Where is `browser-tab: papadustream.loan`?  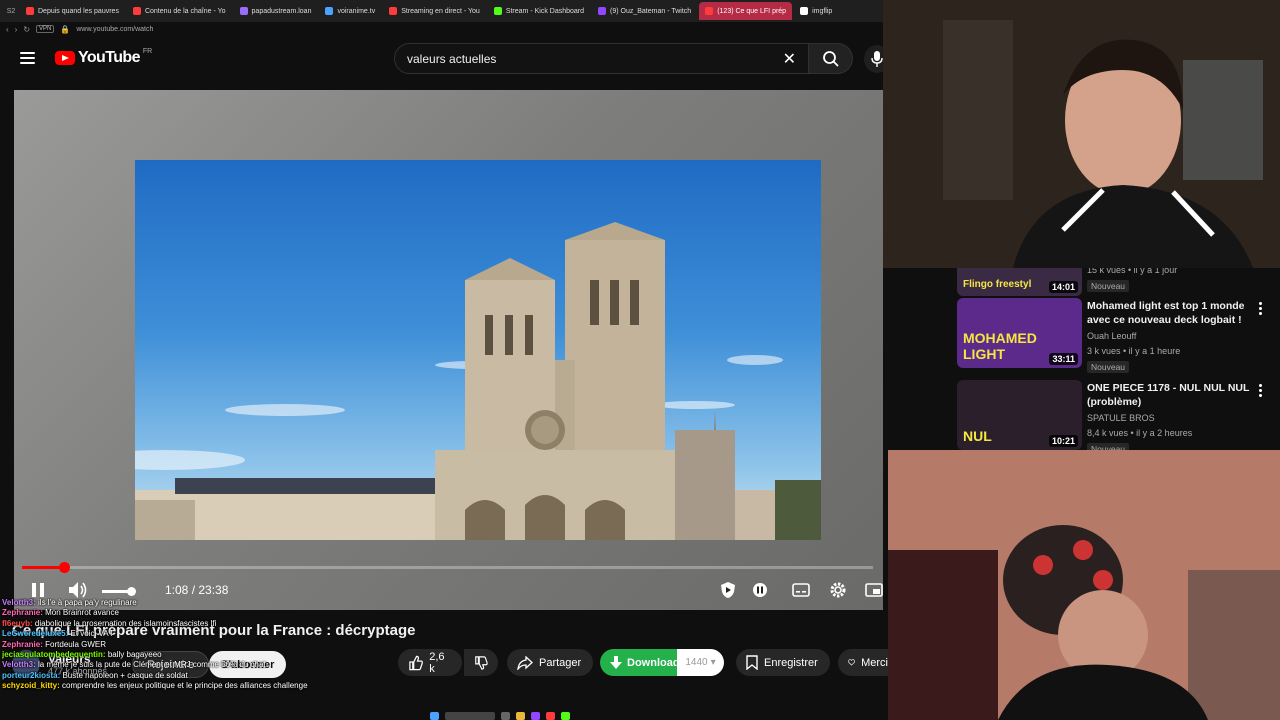
browser-tab: papadustream.loan is located at coordinates (276, 11).